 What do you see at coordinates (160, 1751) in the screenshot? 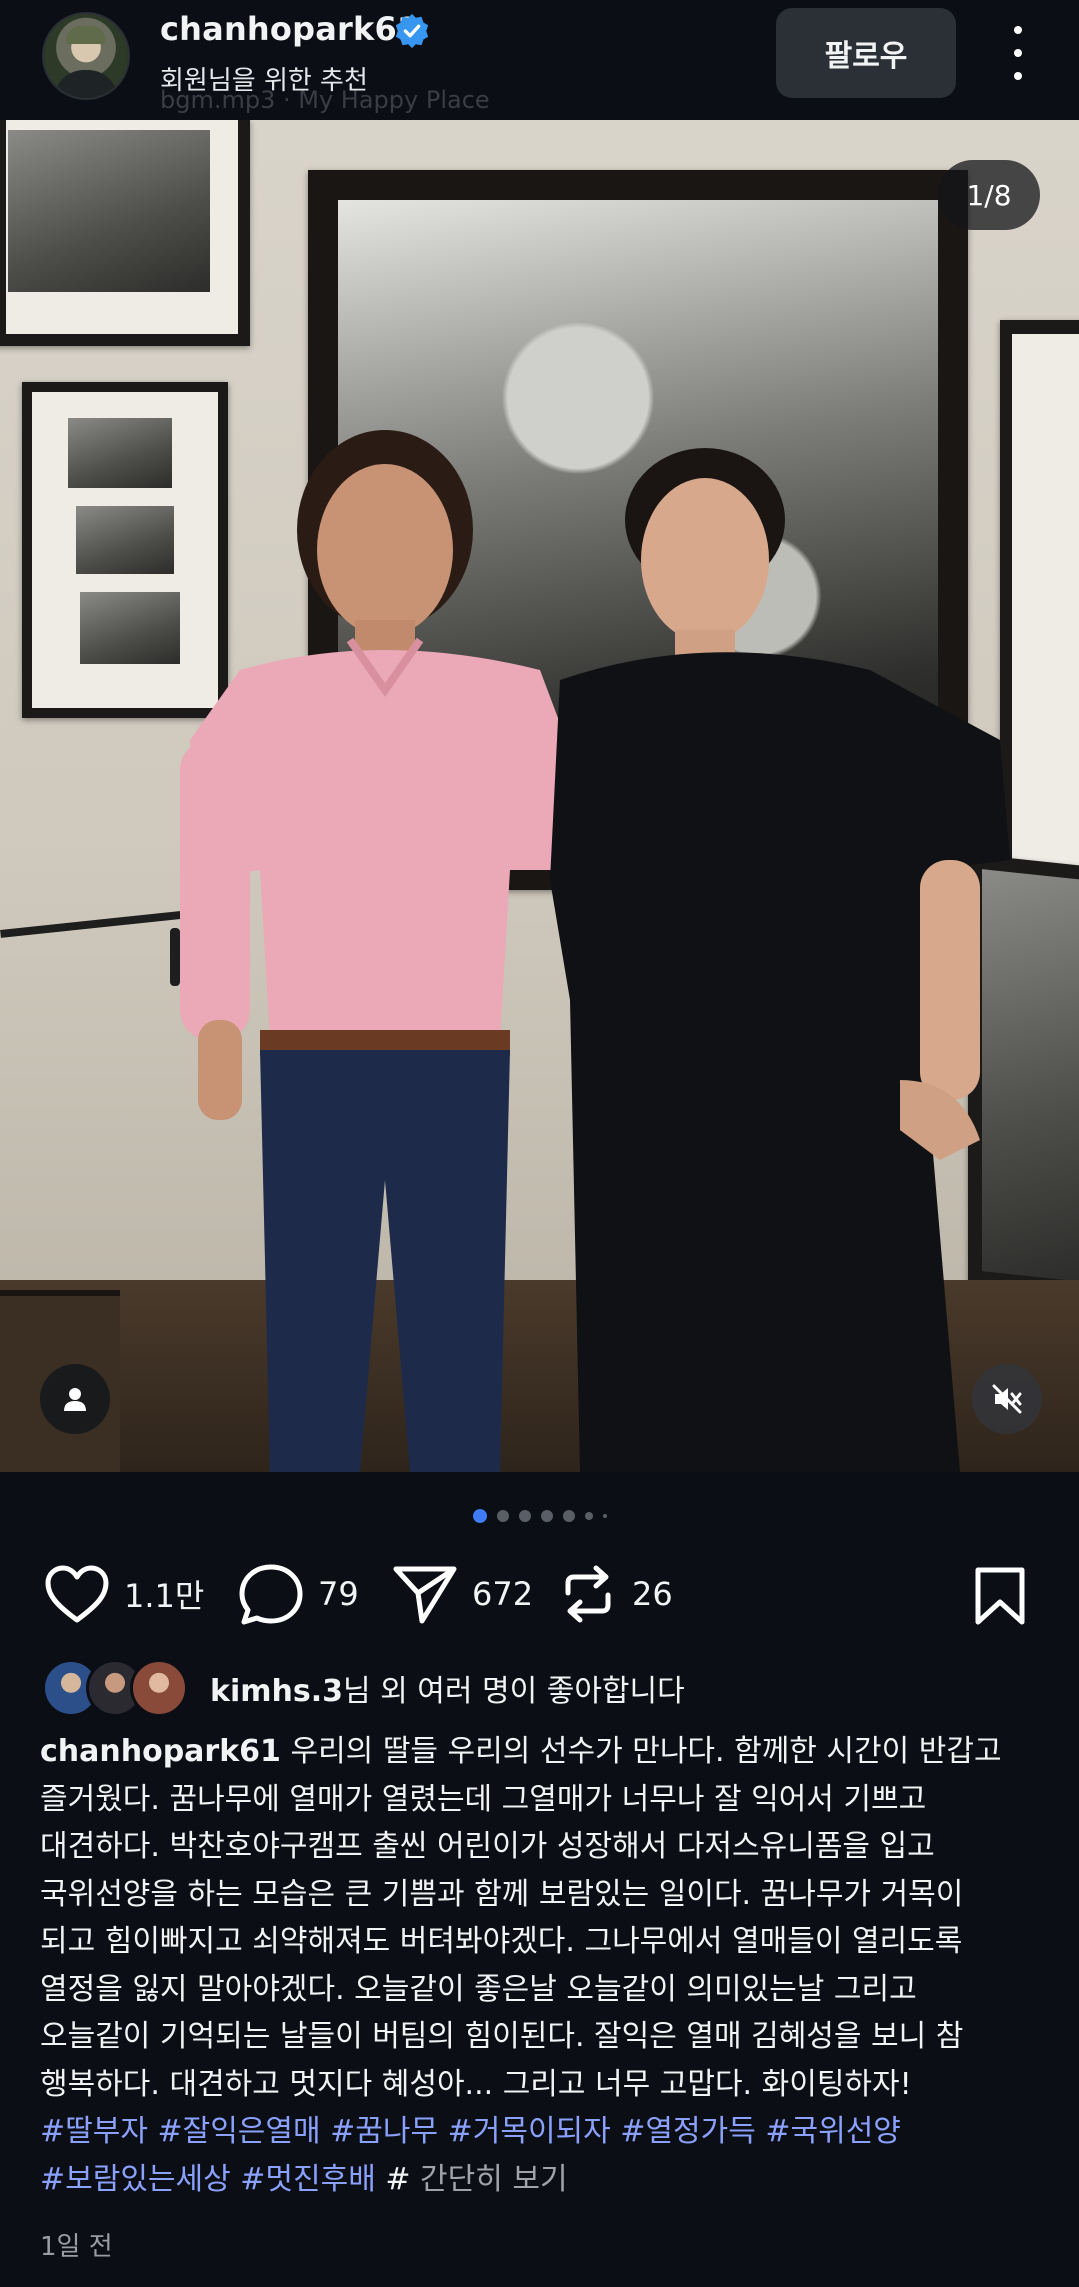
I see `caption-username: chanhopark61` at bounding box center [160, 1751].